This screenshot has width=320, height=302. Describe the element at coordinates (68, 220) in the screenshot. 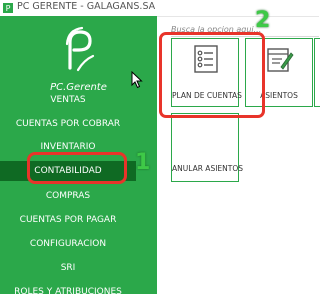

I see `sidebar-item-cuentas-por-pagar: CUENTAS POR PAGAR` at that location.